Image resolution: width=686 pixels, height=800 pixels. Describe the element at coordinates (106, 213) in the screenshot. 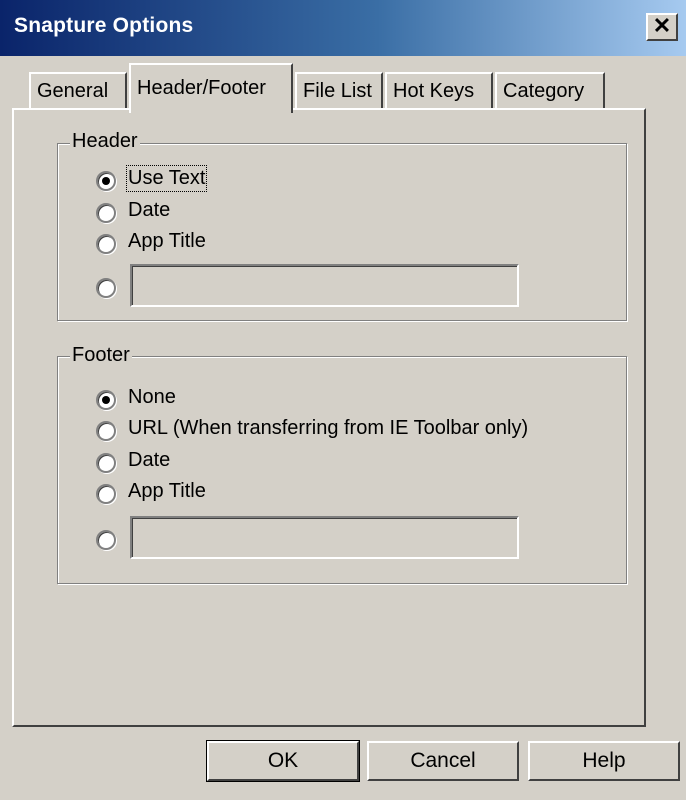

I see `header-radio-date` at that location.